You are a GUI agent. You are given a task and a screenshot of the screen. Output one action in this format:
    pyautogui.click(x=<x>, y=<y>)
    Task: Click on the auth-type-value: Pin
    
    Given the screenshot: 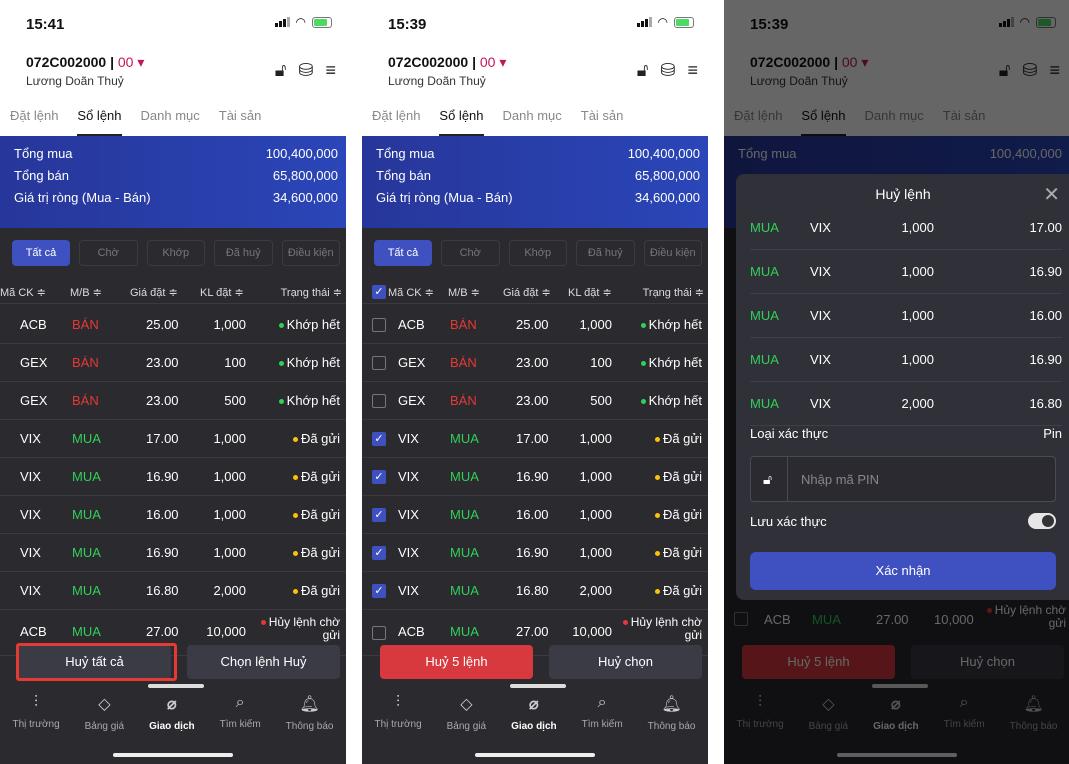 What is the action you would take?
    pyautogui.click(x=1052, y=433)
    